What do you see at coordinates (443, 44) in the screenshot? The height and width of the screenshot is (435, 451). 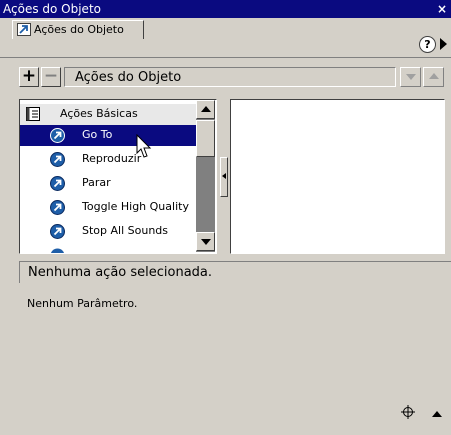 I see `panel-menu-arrow-icon` at bounding box center [443, 44].